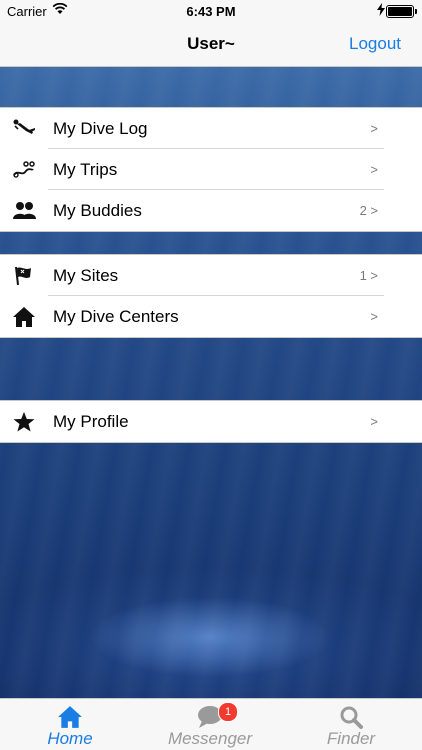  Describe the element at coordinates (401, 11) in the screenshot. I see `battery-icon` at that location.